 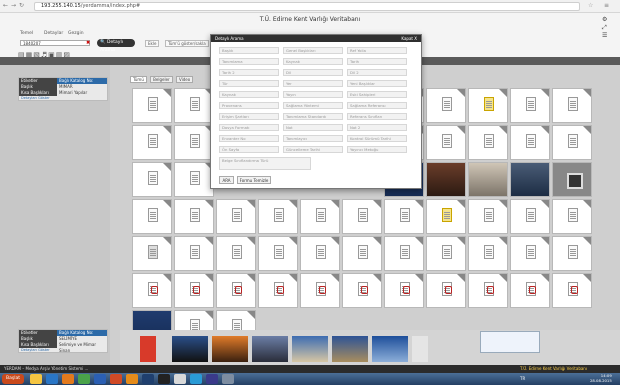 I want to click on search-field: Yayın, so click(x=313, y=94).